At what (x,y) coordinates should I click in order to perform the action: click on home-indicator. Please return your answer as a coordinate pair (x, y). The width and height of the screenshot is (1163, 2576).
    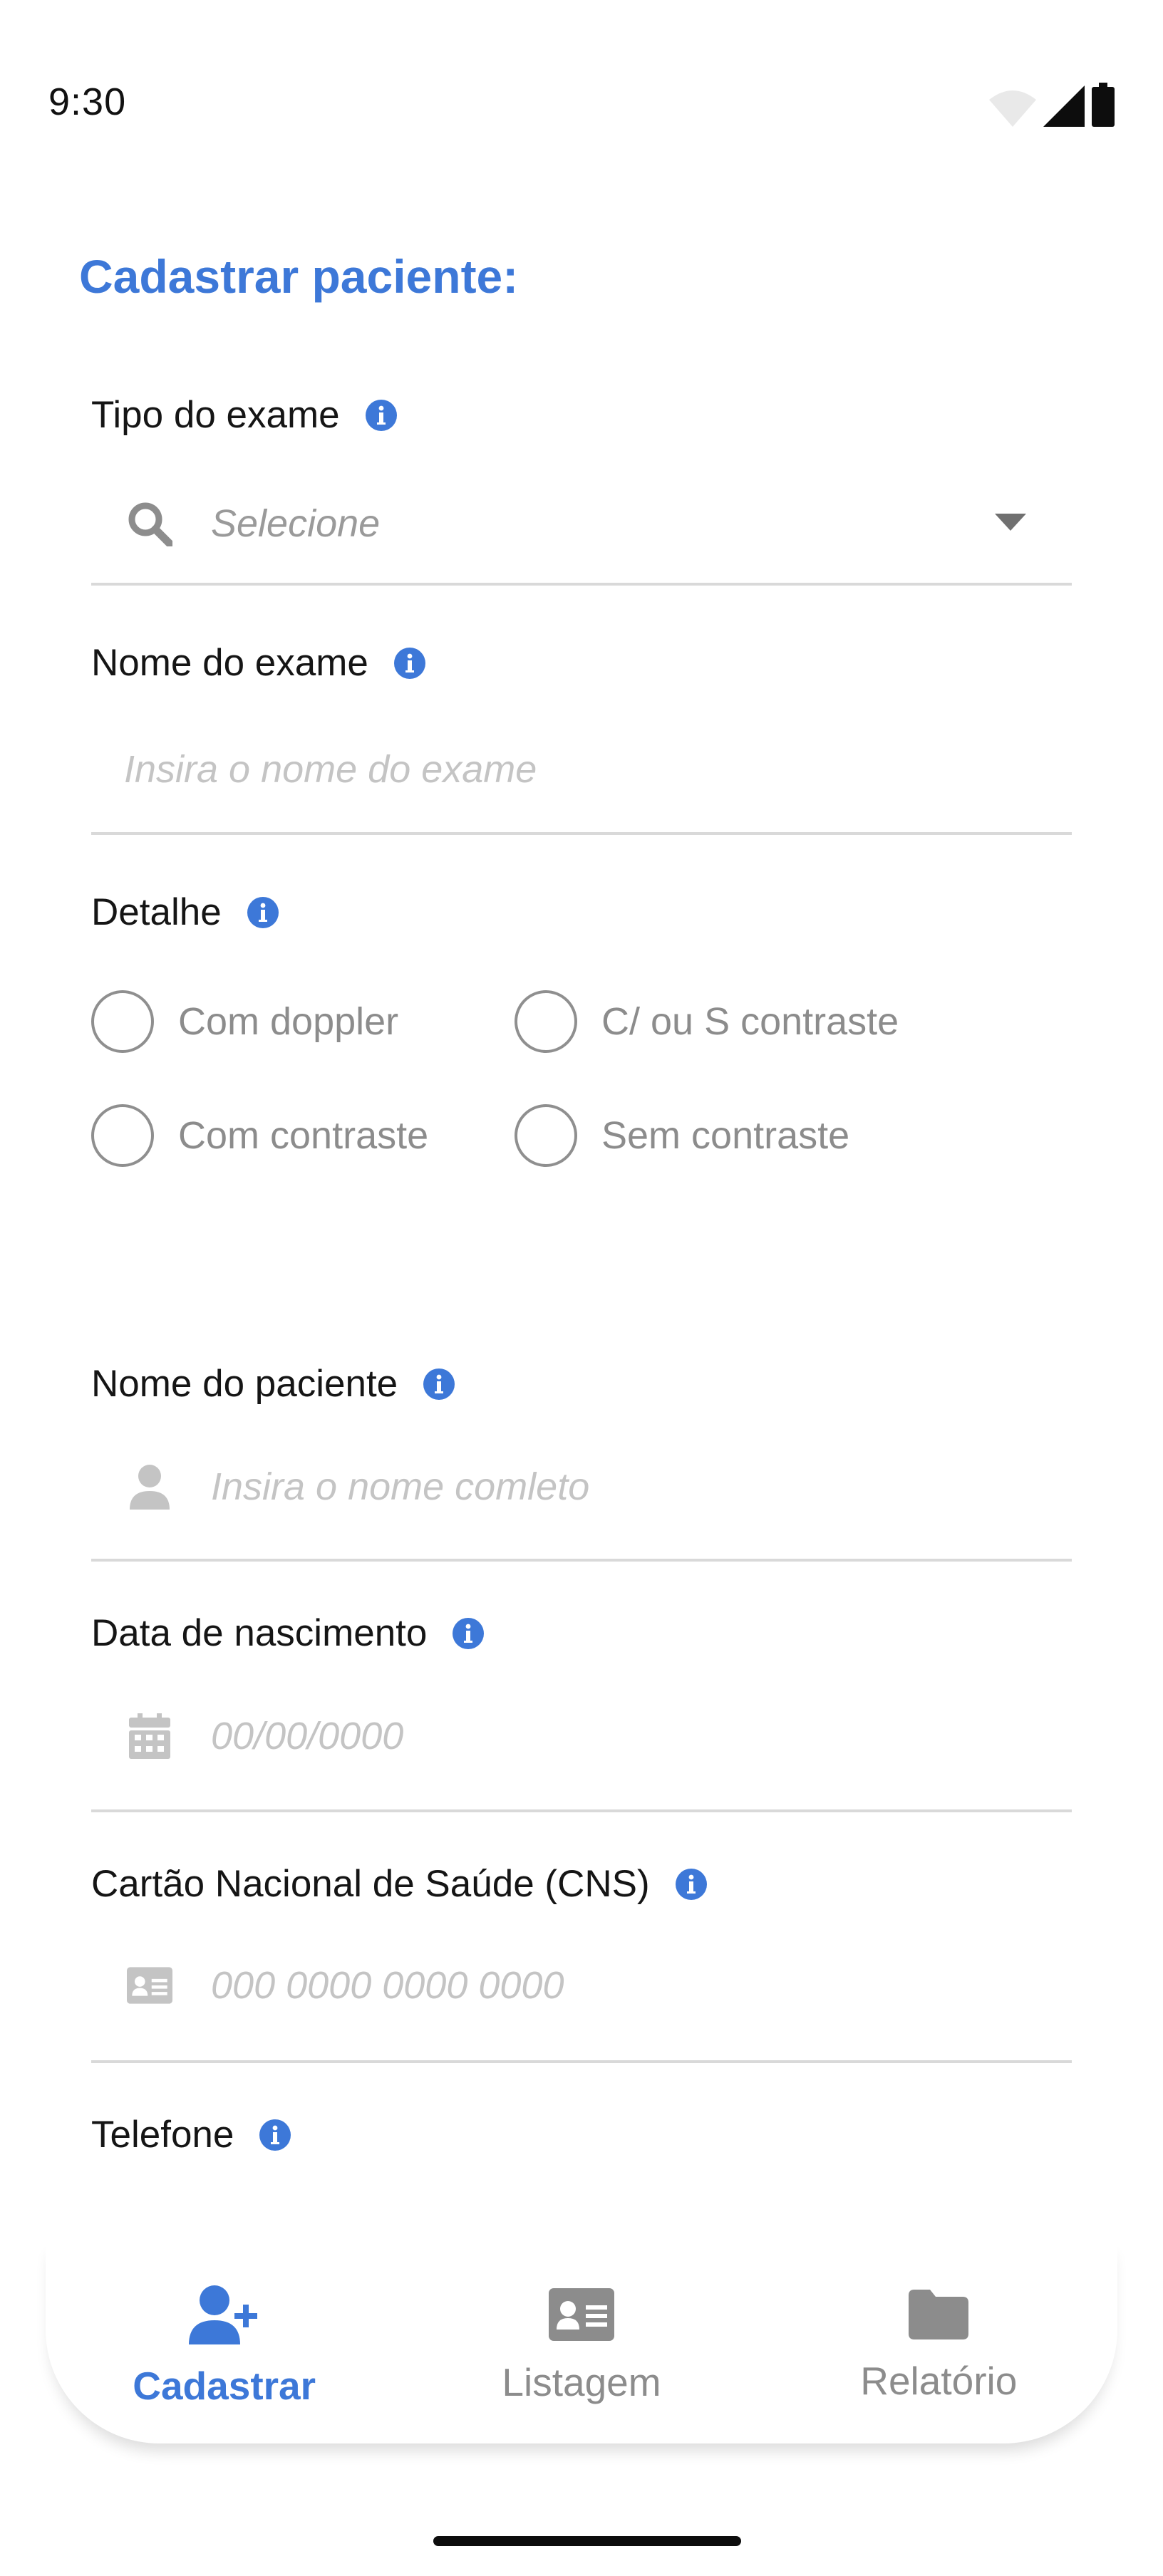
    Looking at the image, I should click on (587, 2541).